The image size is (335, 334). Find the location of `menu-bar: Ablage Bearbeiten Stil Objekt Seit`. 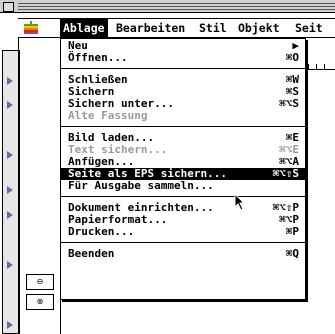

menu-bar: Ablage Bearbeiten Stil Objekt Seit is located at coordinates (176, 28).